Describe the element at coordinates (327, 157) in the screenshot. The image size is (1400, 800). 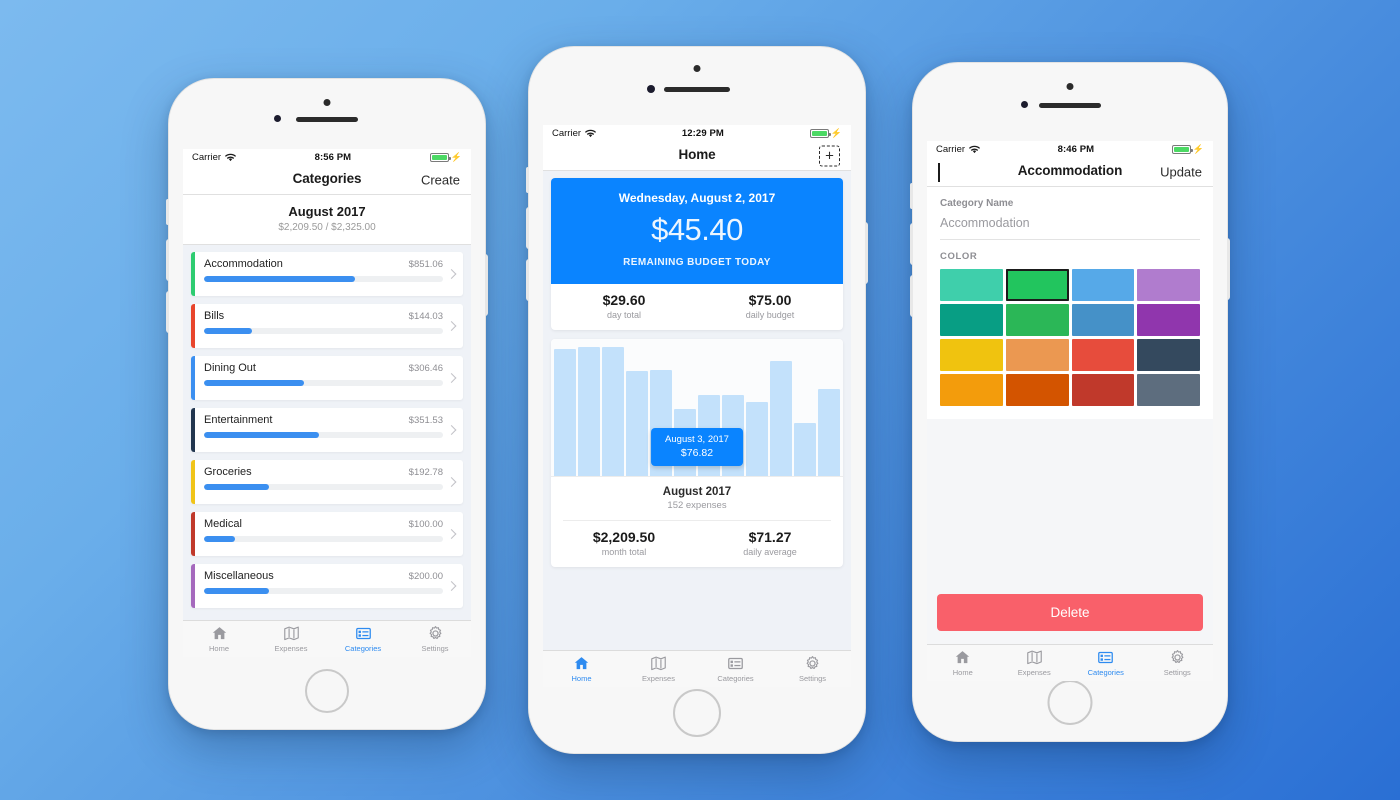
I see `status-bar: Carrier 8:56 PM ⚡` at that location.